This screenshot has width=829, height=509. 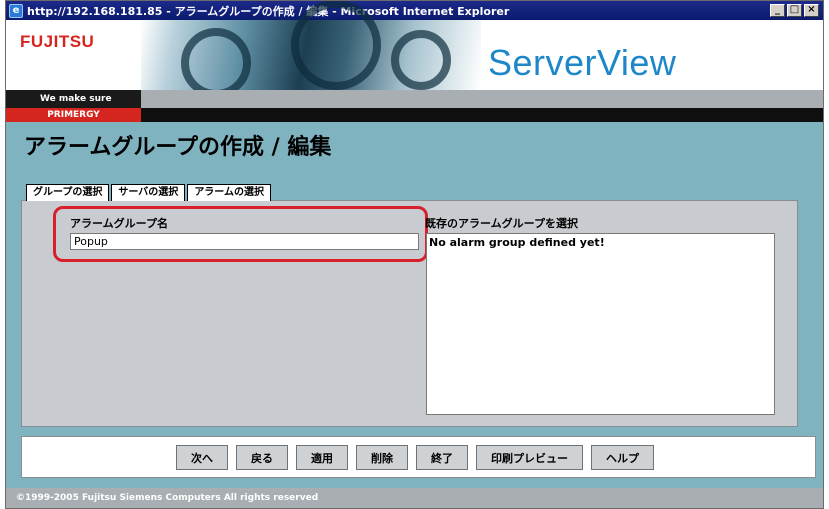 I want to click on back-button: 戻る, so click(x=262, y=457).